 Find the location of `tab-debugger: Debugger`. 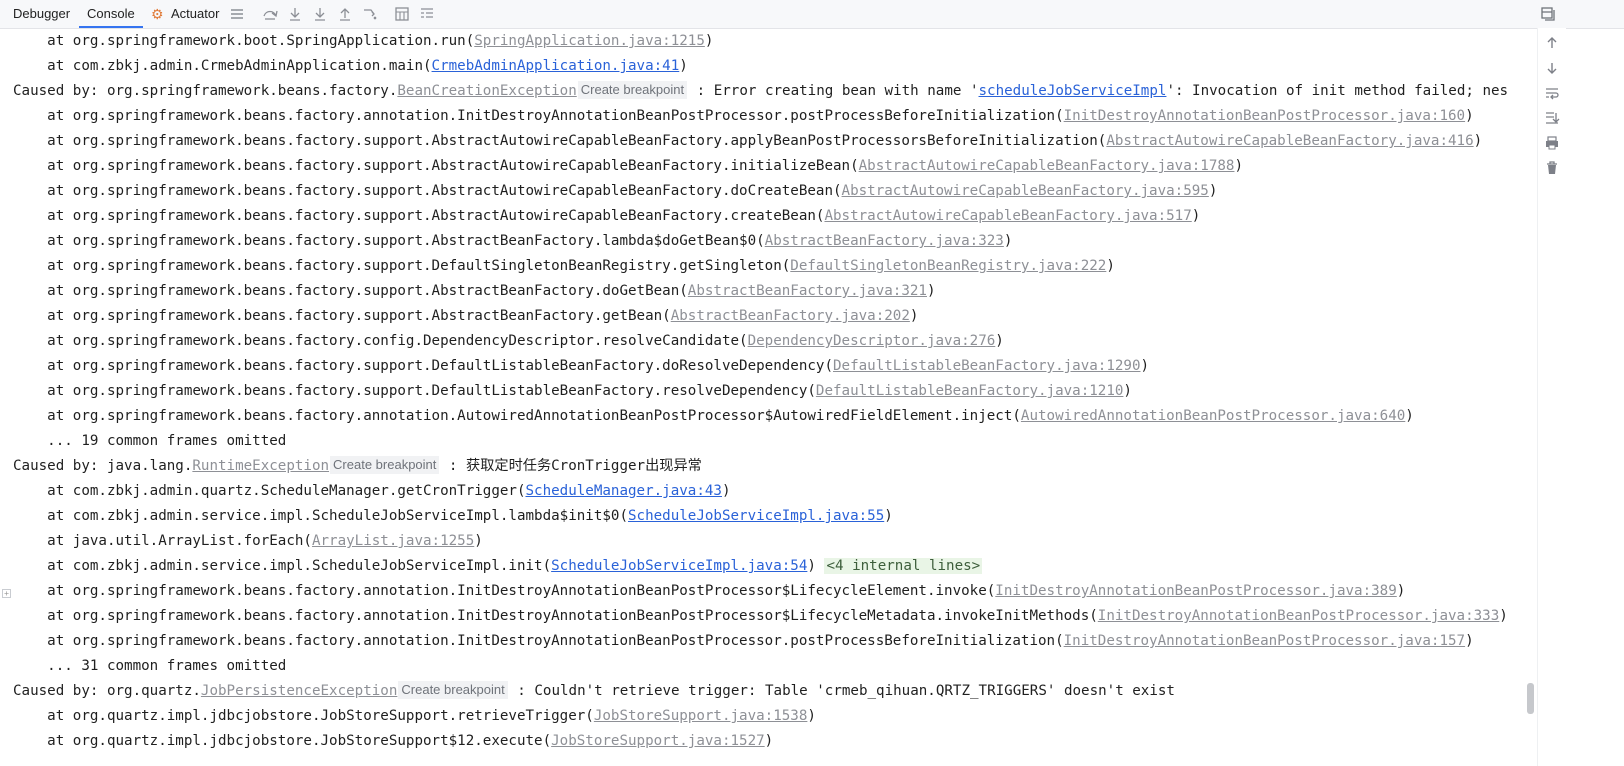

tab-debugger: Debugger is located at coordinates (41, 14).